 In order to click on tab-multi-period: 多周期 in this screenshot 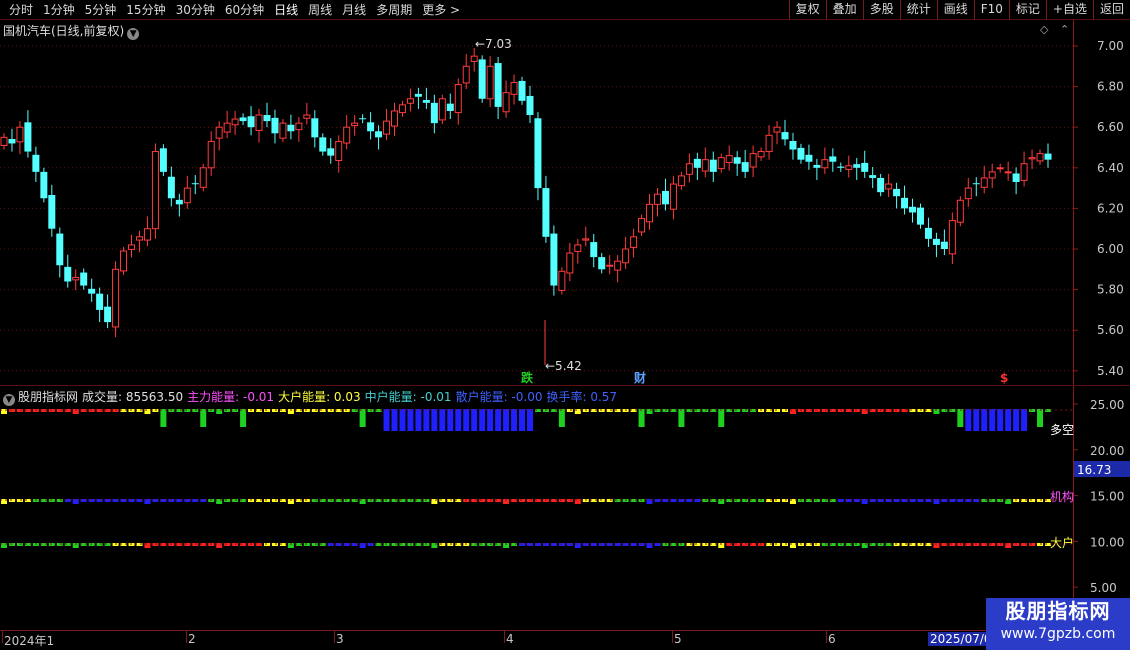, I will do `click(394, 10)`.